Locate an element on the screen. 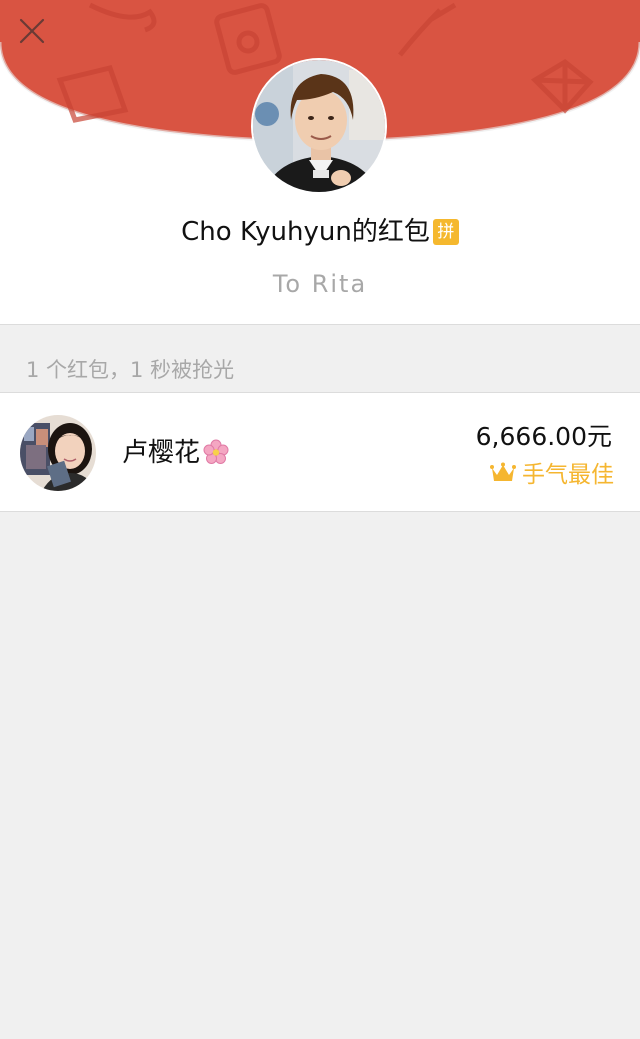  sender-title: Cho Kyuhyun的红包拼 is located at coordinates (320, 232).